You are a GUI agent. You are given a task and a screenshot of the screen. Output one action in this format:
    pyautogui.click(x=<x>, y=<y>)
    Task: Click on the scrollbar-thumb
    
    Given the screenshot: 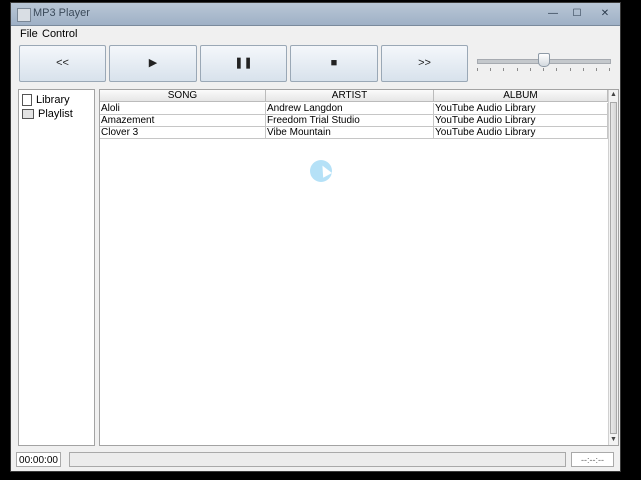 What is the action you would take?
    pyautogui.click(x=613, y=268)
    